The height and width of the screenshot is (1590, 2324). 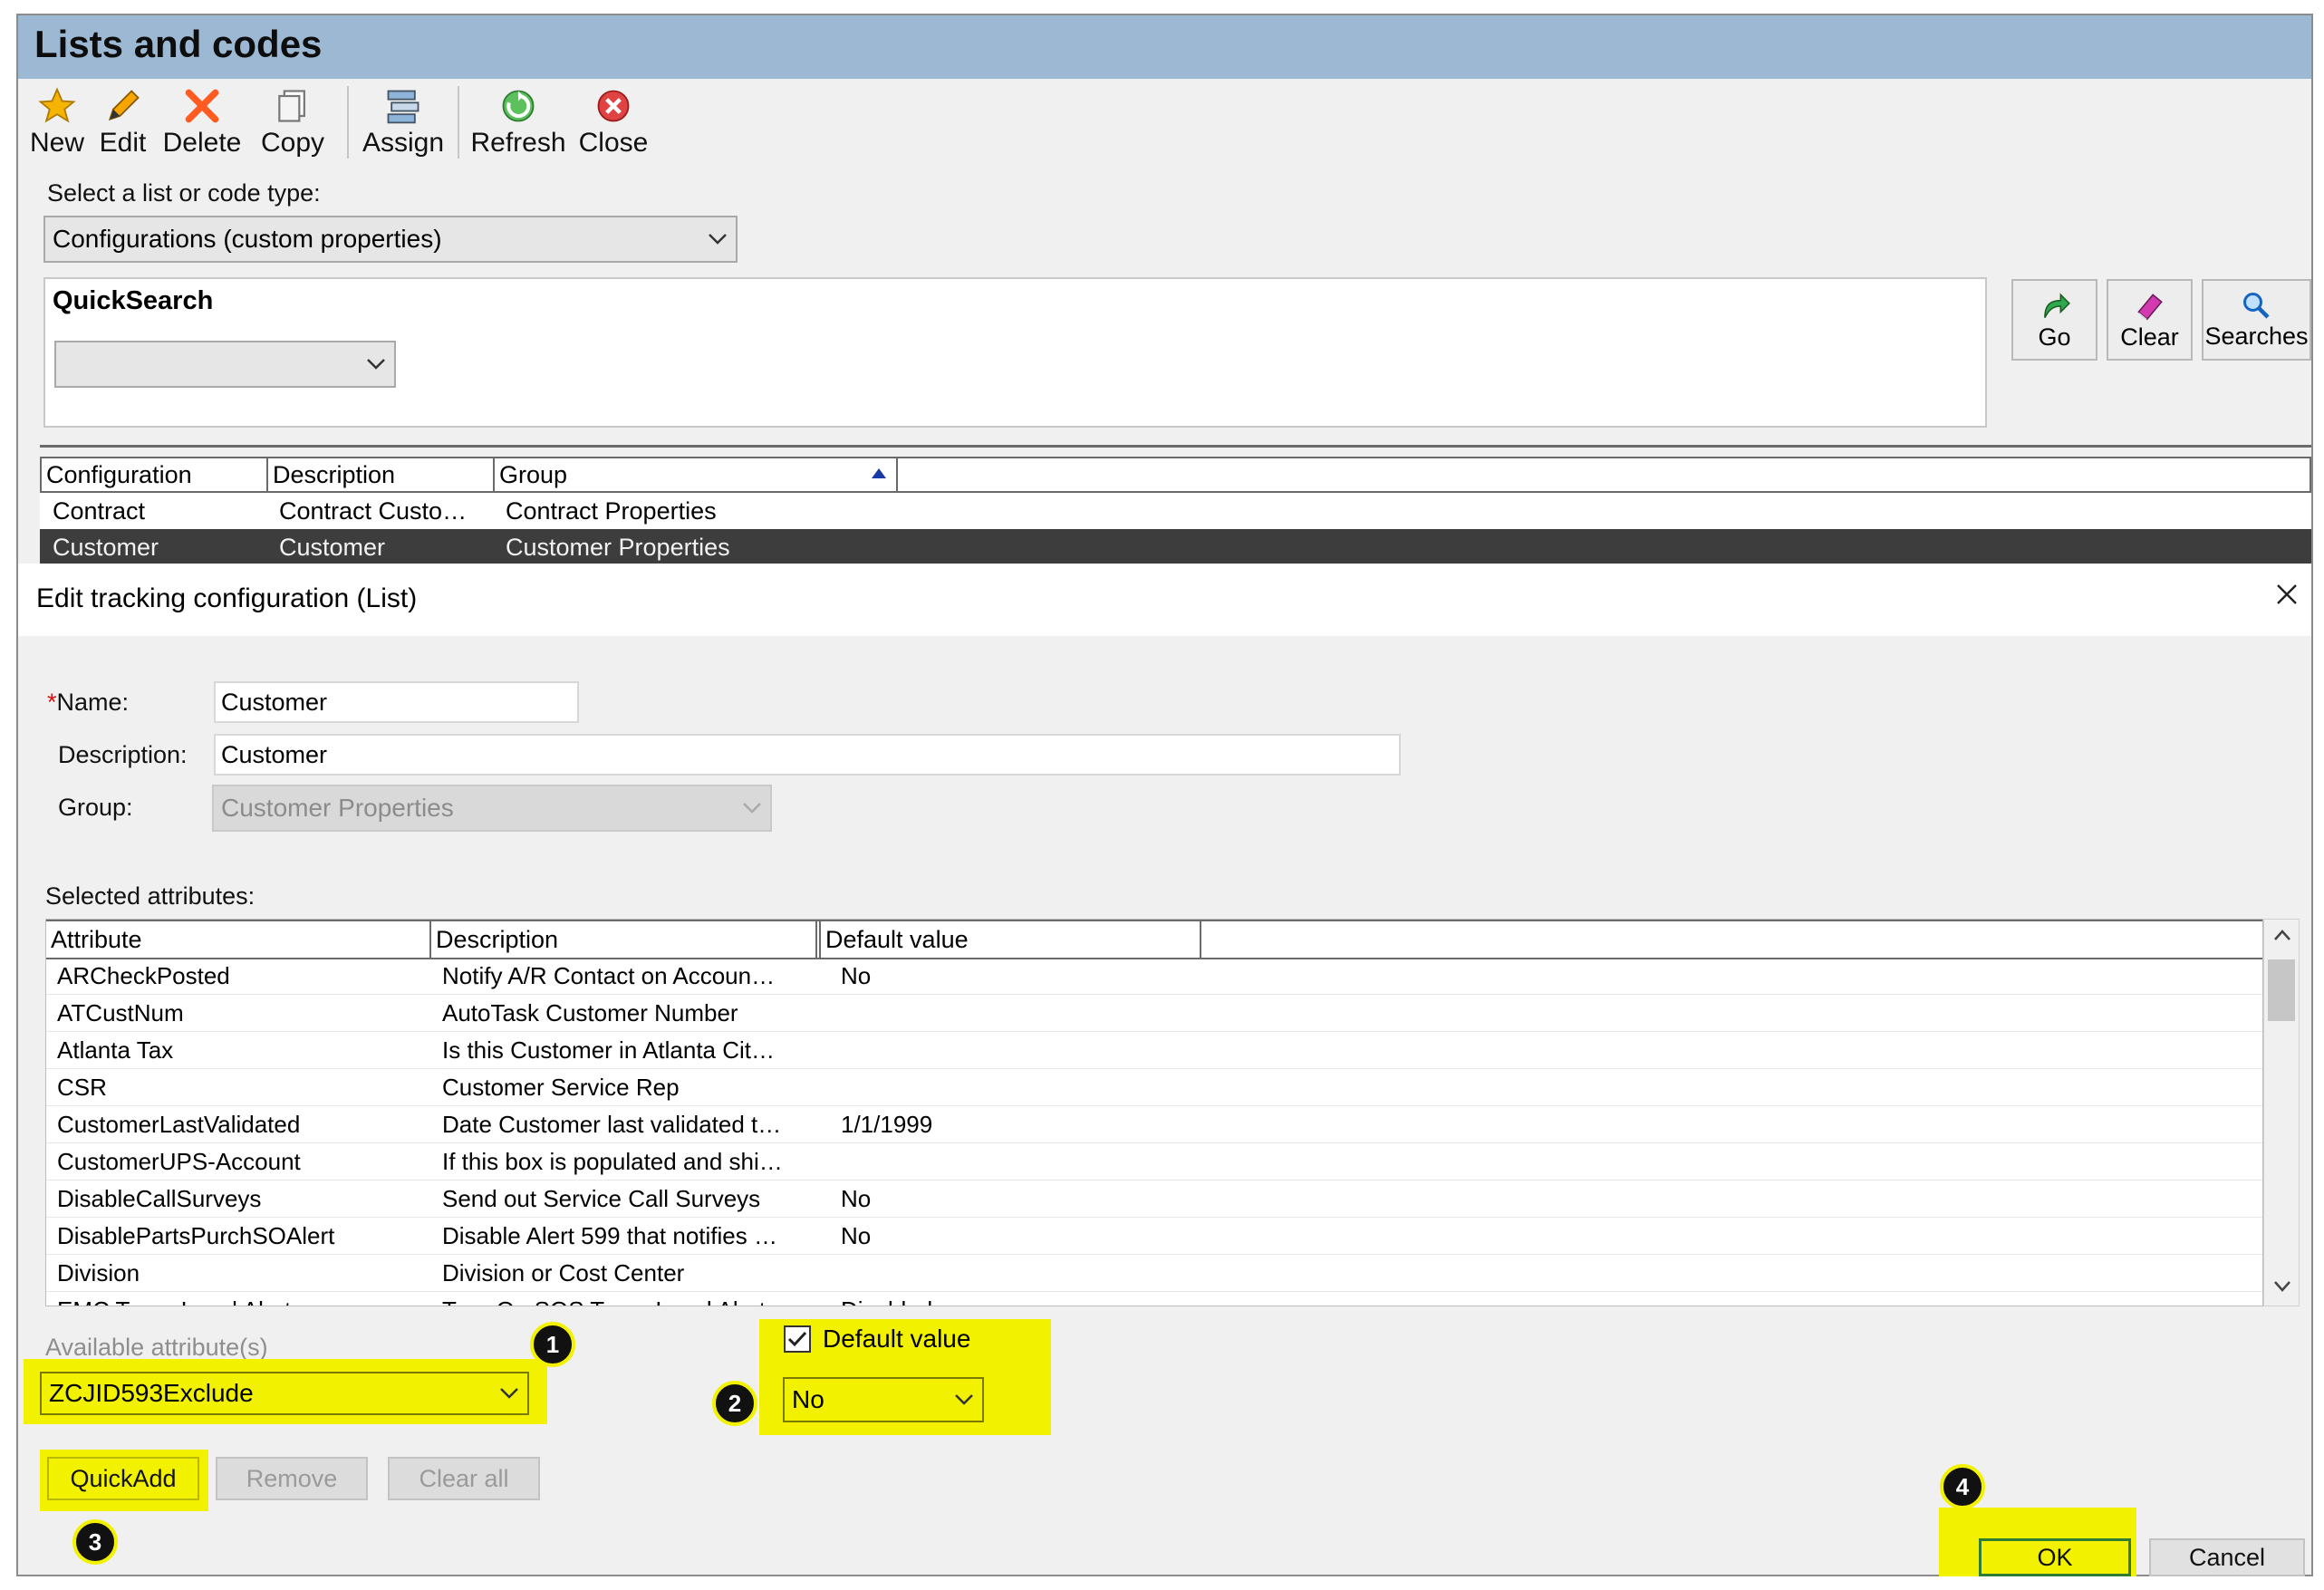 I want to click on list-type-label: Select a list or code type:, so click(x=184, y=193).